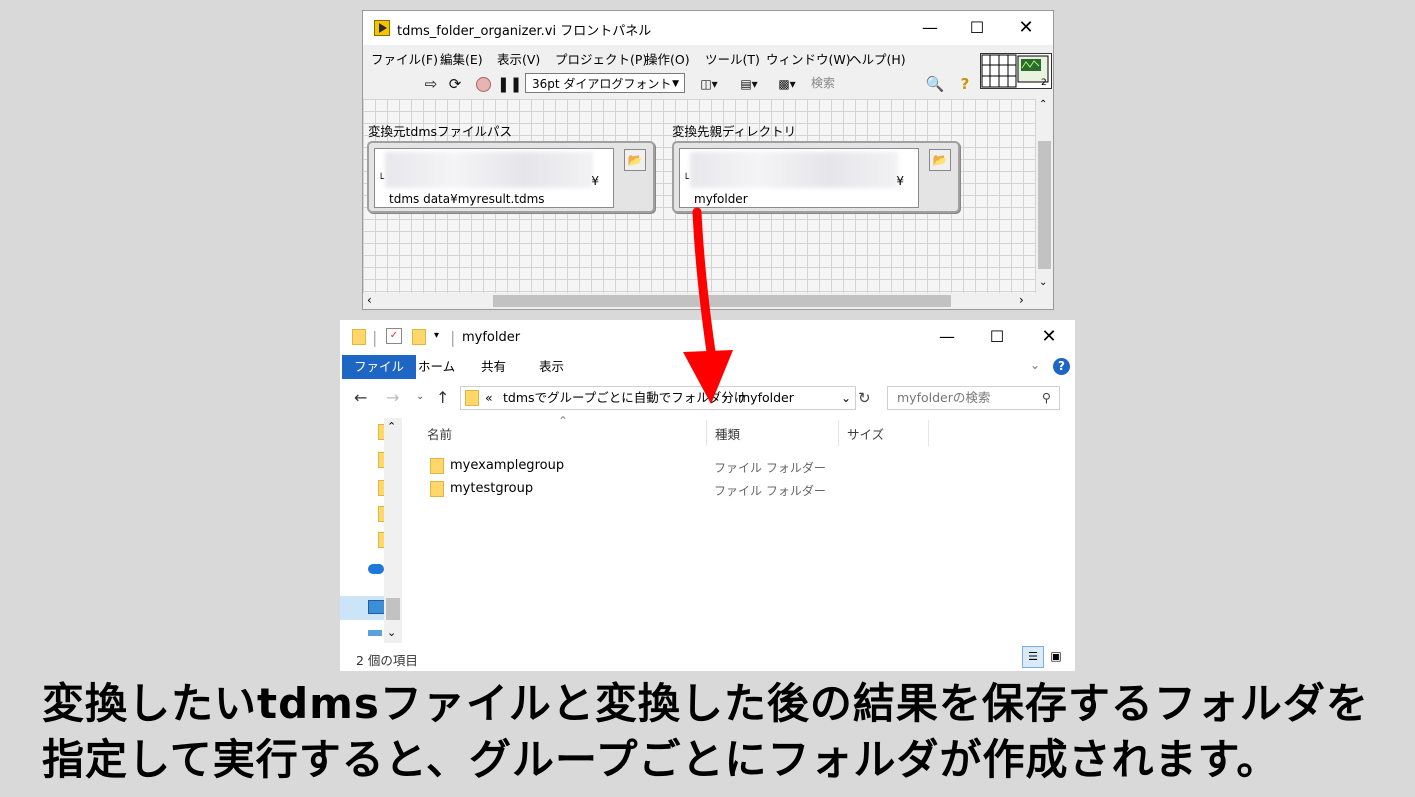  What do you see at coordinates (661, 759) in the screenshot?
I see `caption-line-2: 指定して実行すると、グループごとにフォルダが作成されます。` at bounding box center [661, 759].